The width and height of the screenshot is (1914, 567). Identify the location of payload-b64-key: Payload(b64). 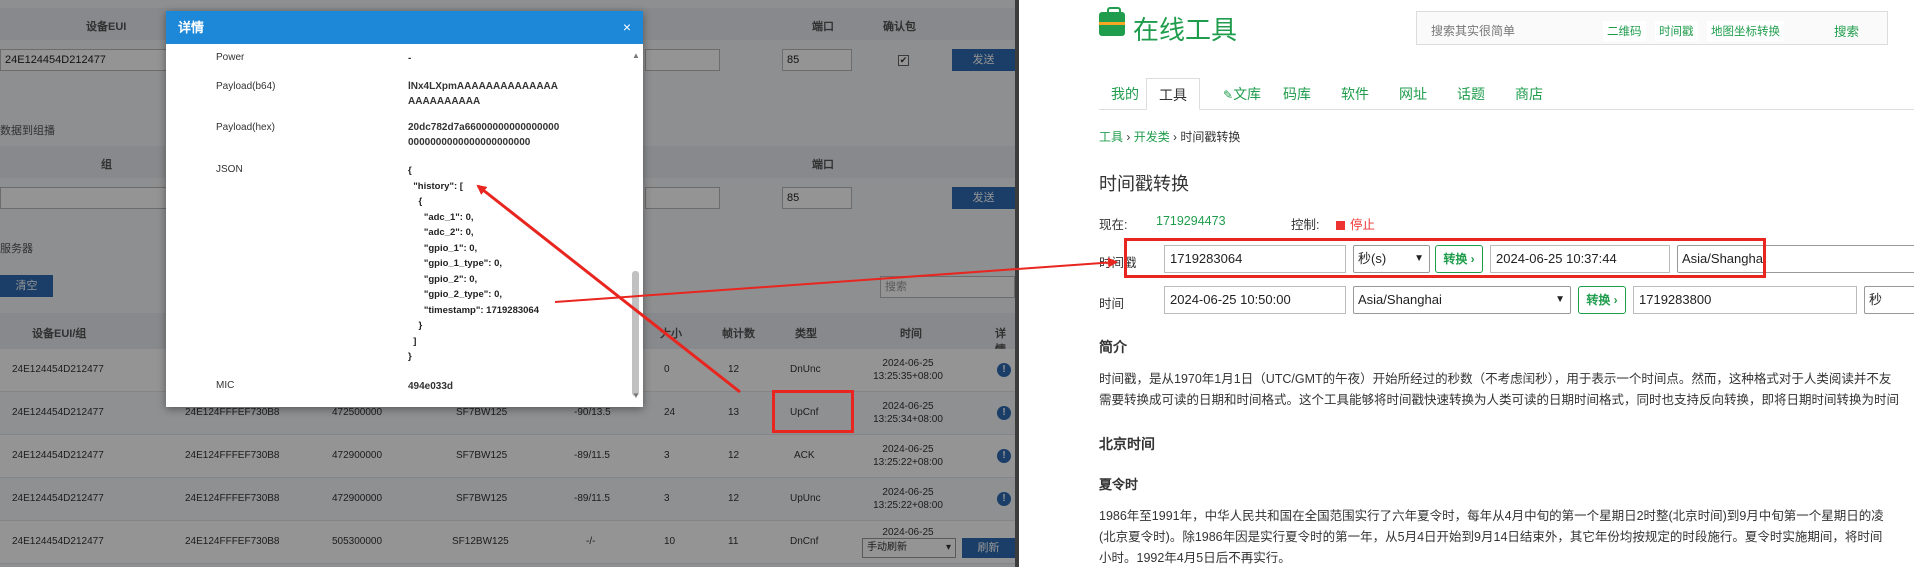
(246, 86).